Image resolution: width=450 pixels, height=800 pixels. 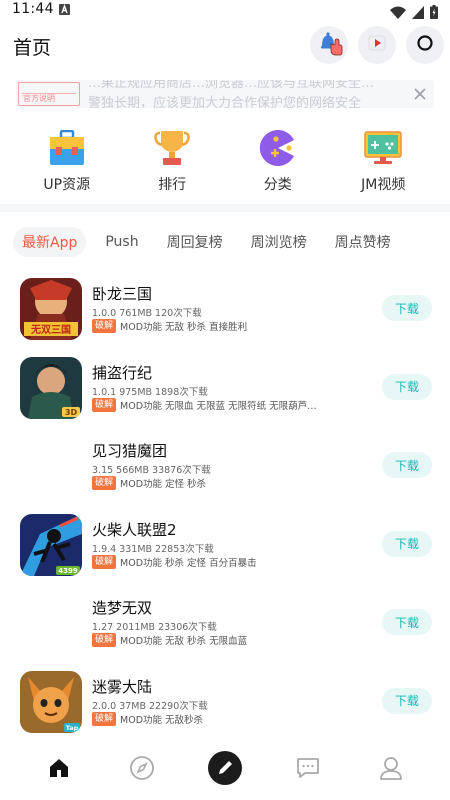 I want to click on circle-icon, so click(x=425, y=45).